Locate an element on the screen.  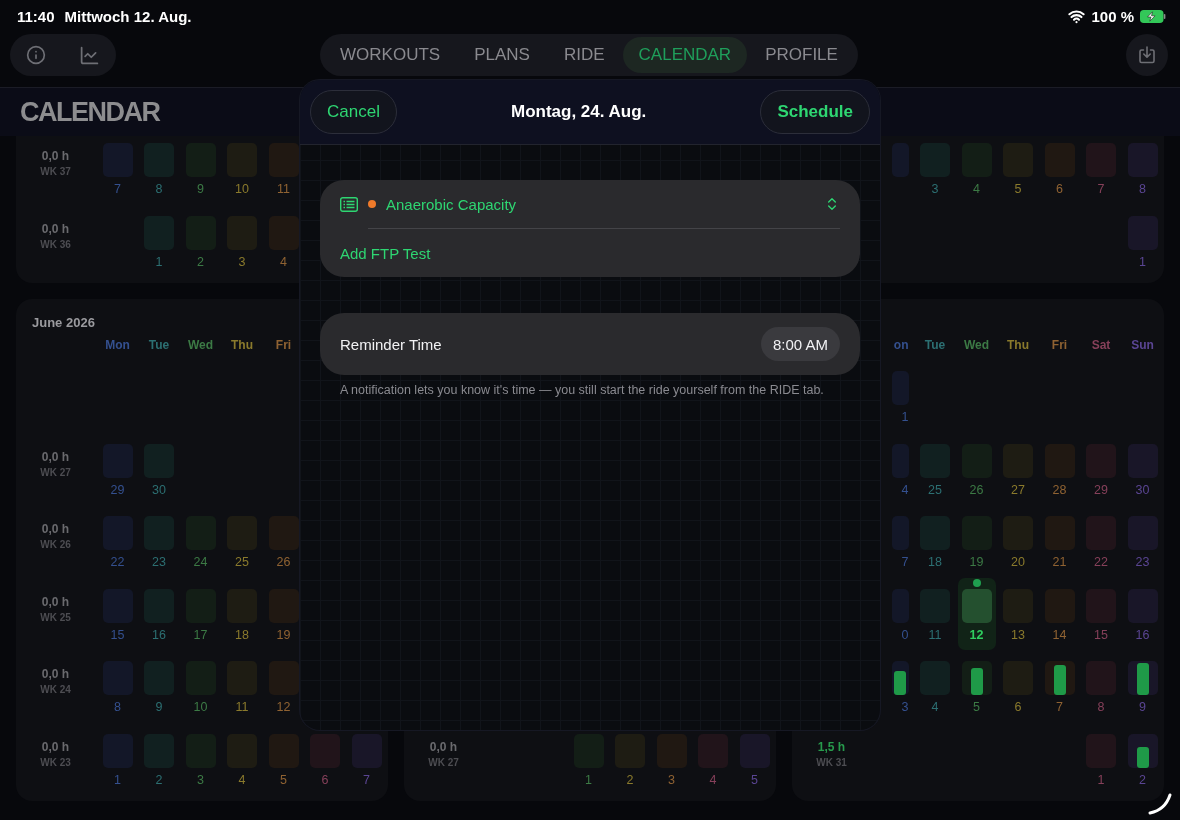
week-number: WK 27 is located at coordinates (443, 762).